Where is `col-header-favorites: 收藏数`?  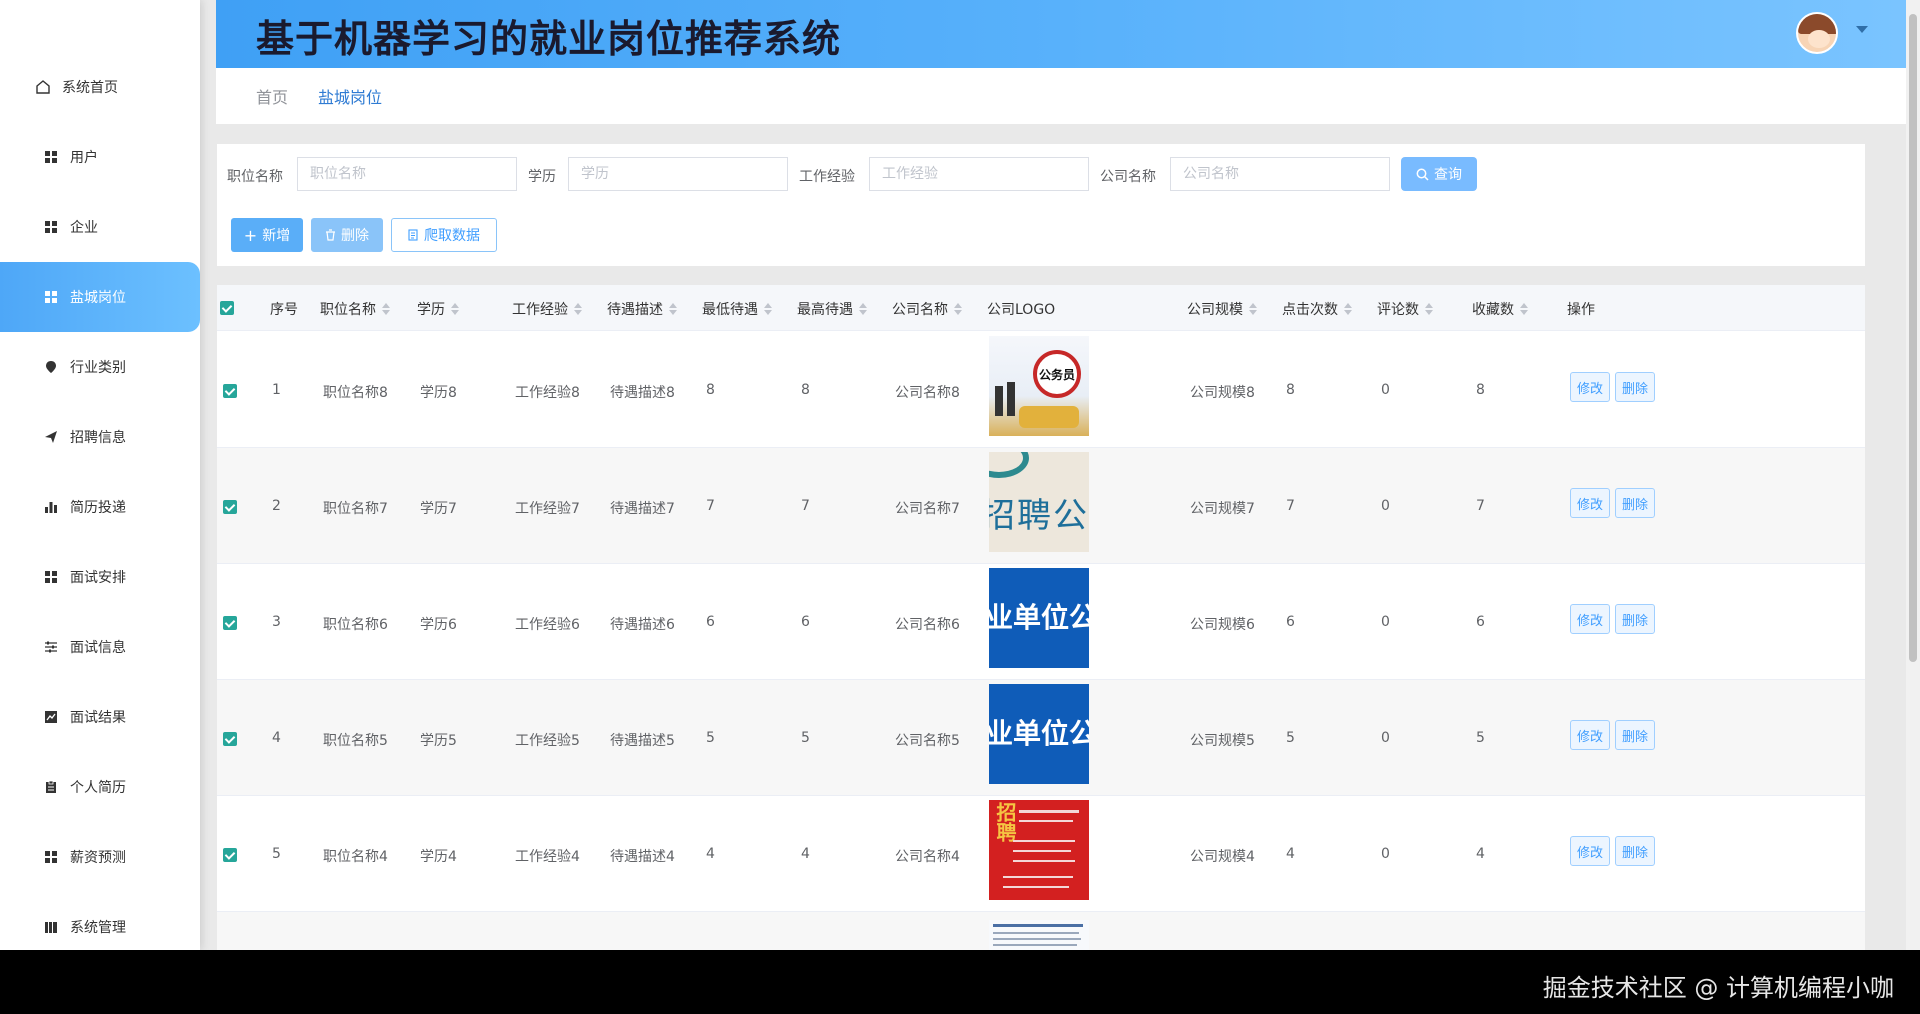
col-header-favorites: 收藏数 is located at coordinates (1500, 309).